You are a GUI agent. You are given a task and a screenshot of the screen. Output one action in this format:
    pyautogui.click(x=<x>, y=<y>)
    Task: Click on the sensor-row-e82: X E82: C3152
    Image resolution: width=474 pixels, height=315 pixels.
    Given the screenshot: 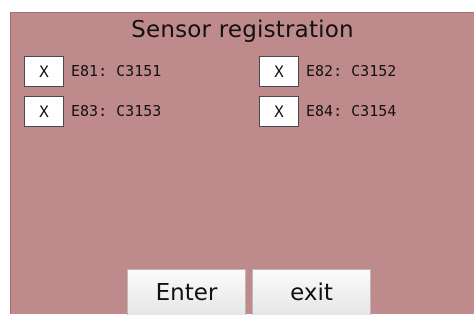 What is the action you would take?
    pyautogui.click(x=327, y=71)
    